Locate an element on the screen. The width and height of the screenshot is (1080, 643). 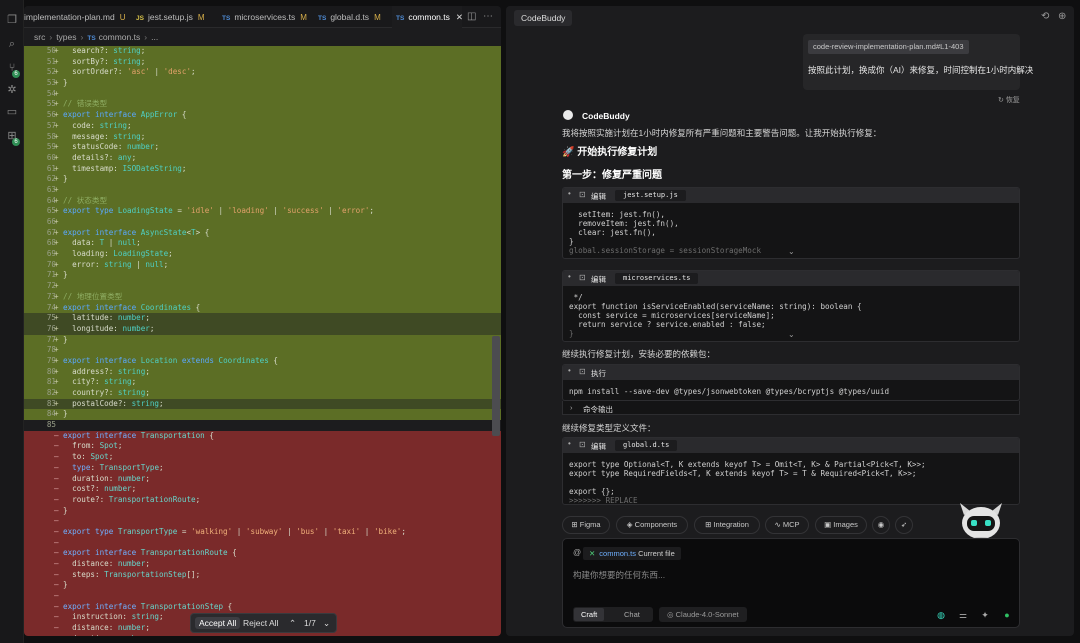
code-text: timestamp: ISODateString; is located at coordinates (125, 168).